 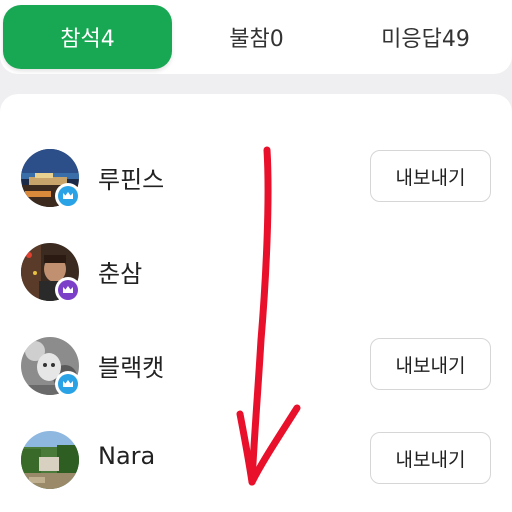 I want to click on member-name: 춘삼, so click(x=120, y=274).